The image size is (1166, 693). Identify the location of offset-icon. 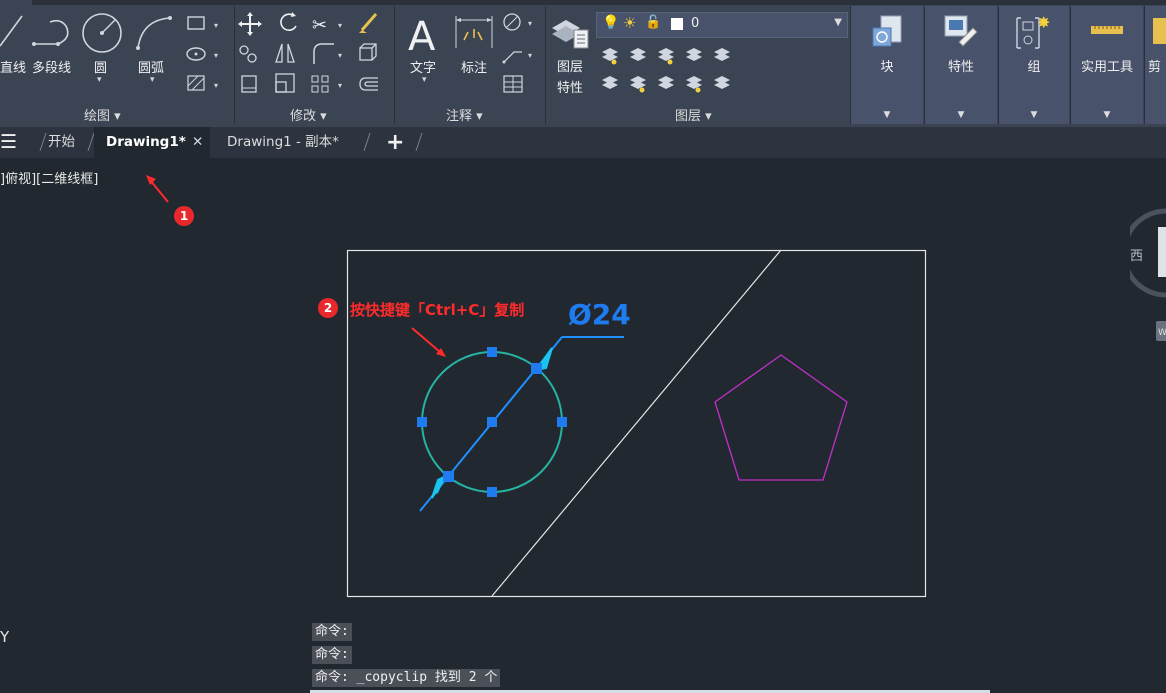
(368, 84).